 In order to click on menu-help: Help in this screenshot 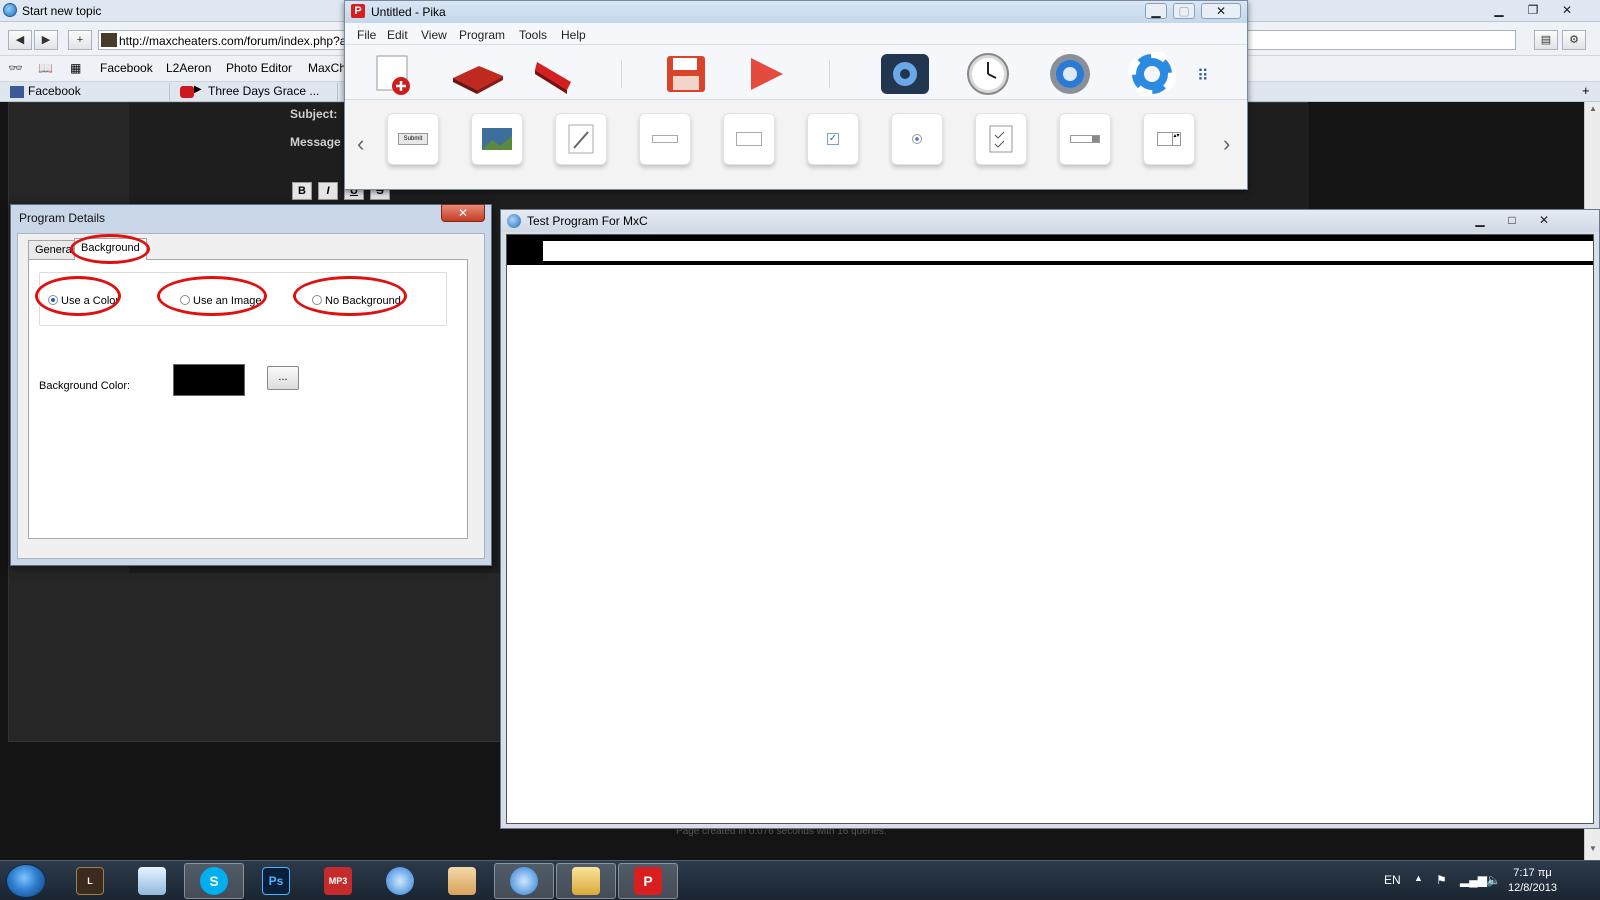, I will do `click(573, 35)`.